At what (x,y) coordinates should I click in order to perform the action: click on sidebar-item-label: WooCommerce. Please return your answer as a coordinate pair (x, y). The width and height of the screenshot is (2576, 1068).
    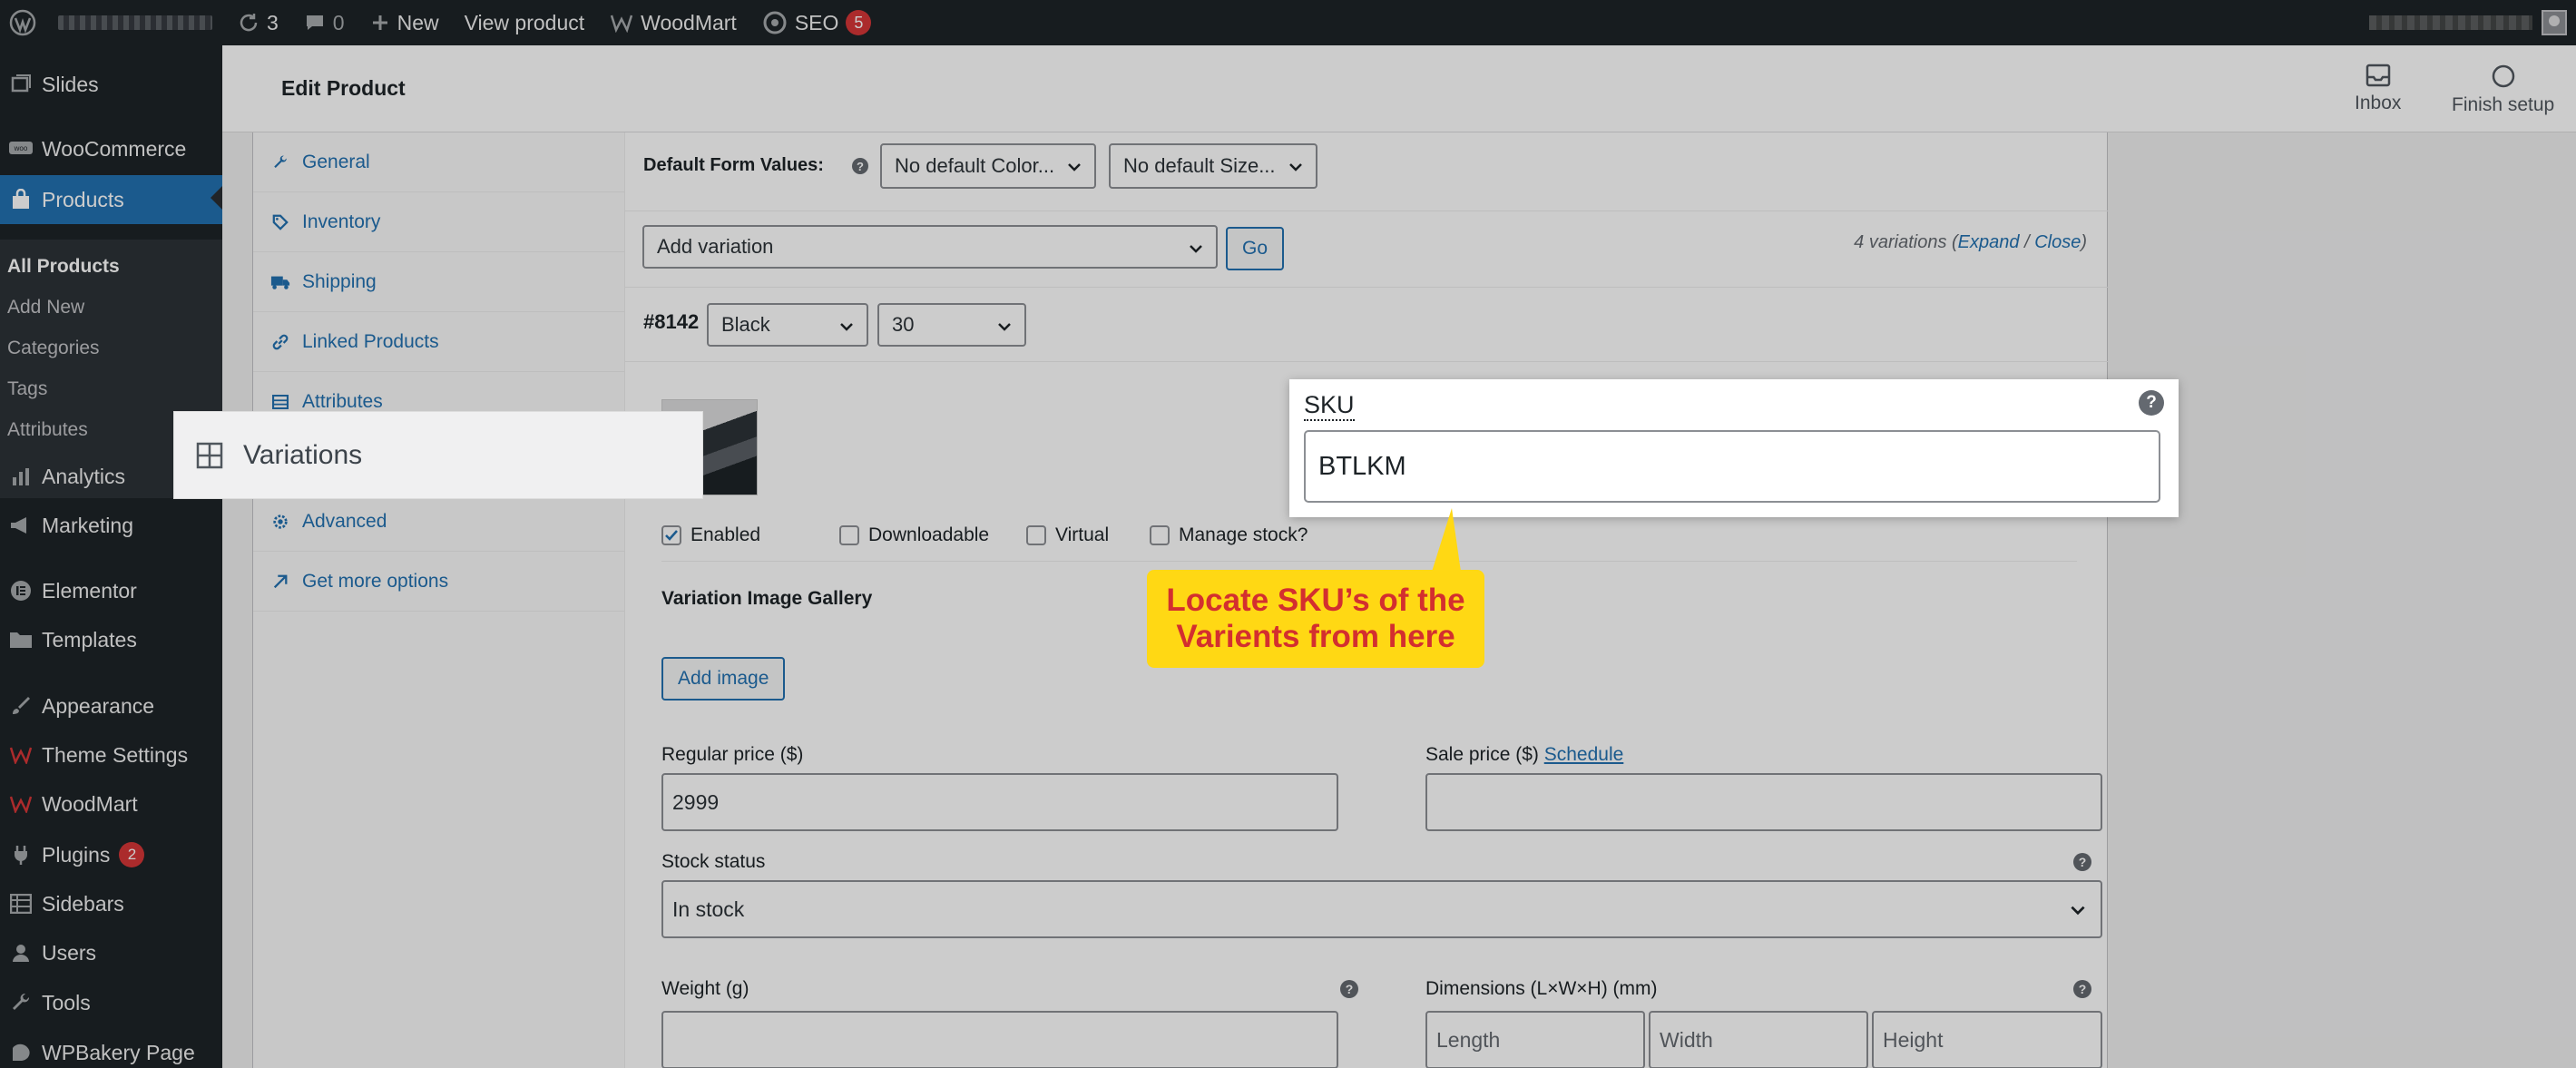
    Looking at the image, I should click on (114, 148).